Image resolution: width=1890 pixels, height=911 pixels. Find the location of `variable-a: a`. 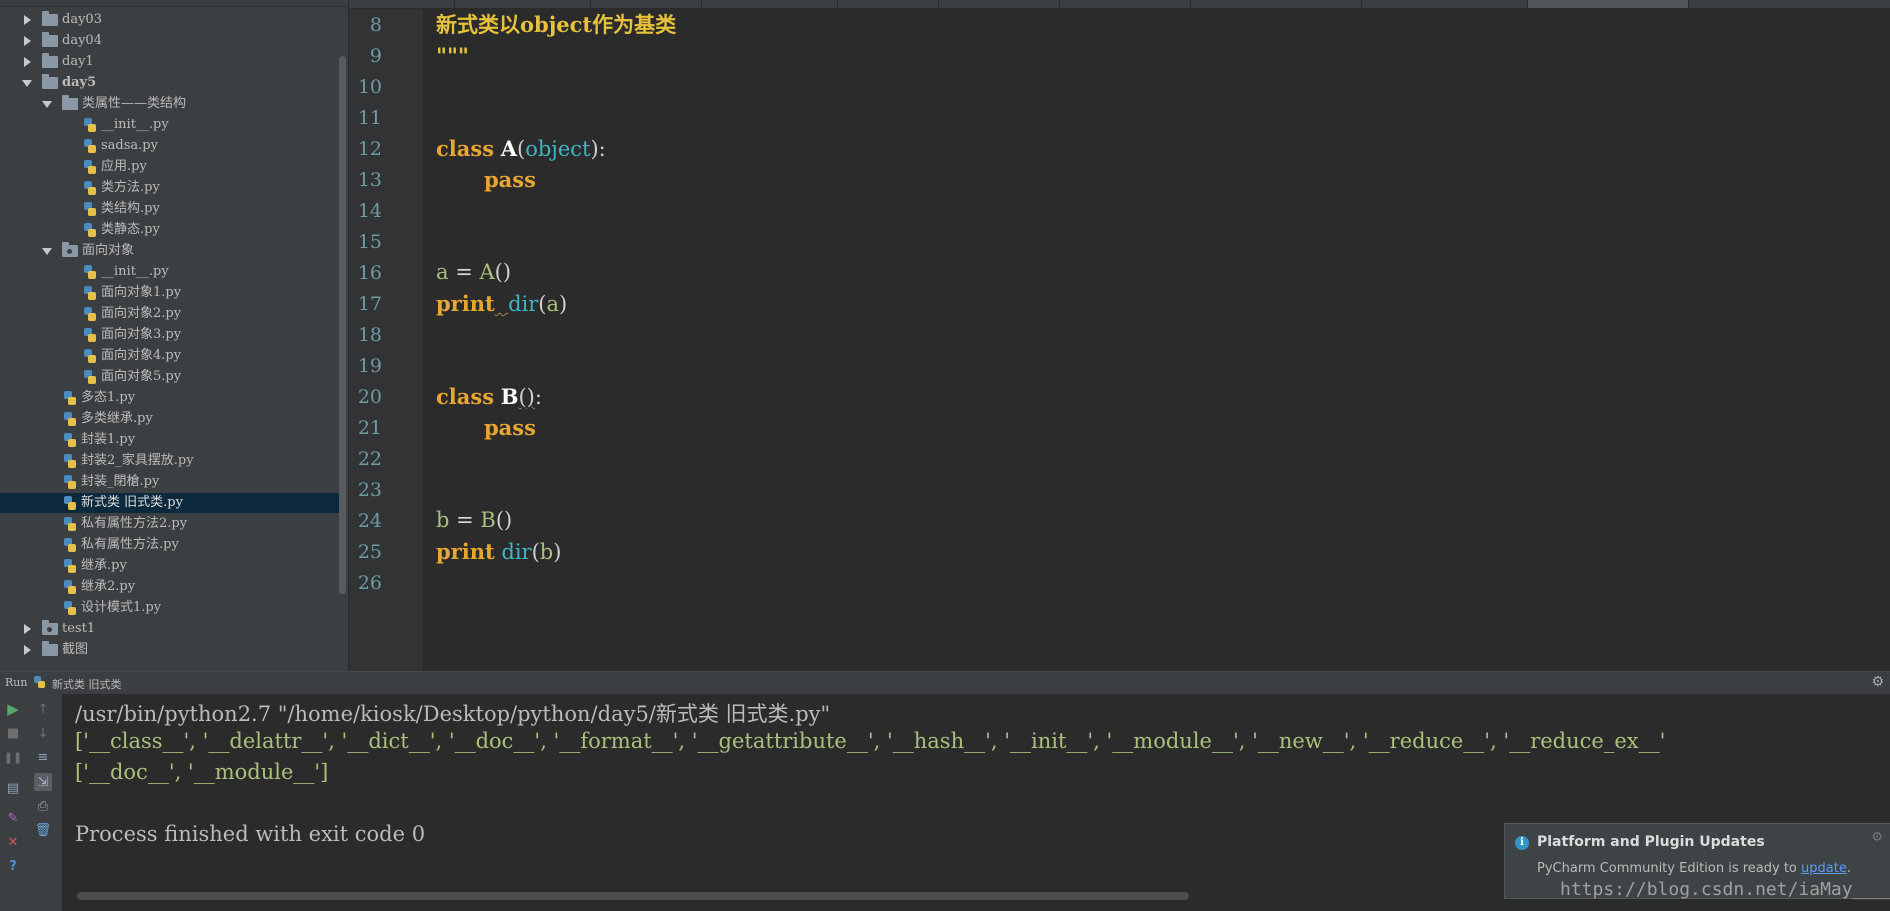

variable-a: a is located at coordinates (442, 272).